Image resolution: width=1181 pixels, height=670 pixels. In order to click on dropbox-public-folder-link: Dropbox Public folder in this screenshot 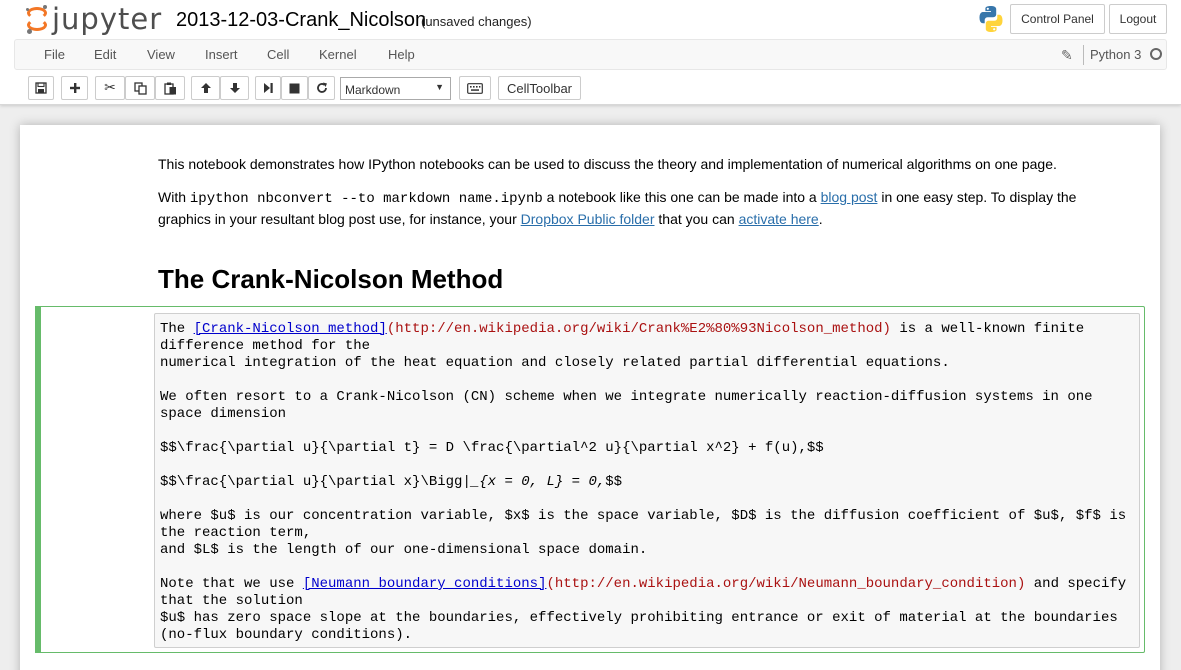, I will do `click(588, 219)`.